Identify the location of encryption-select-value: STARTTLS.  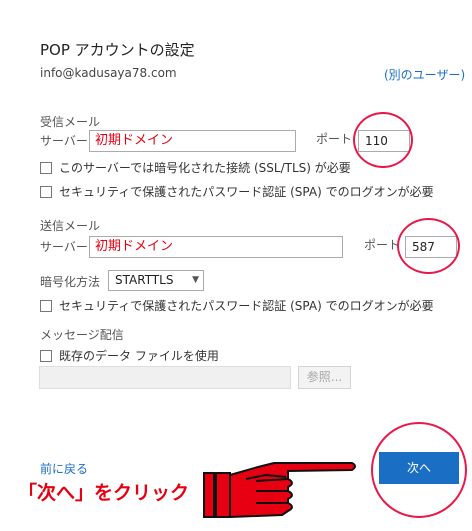
(144, 280).